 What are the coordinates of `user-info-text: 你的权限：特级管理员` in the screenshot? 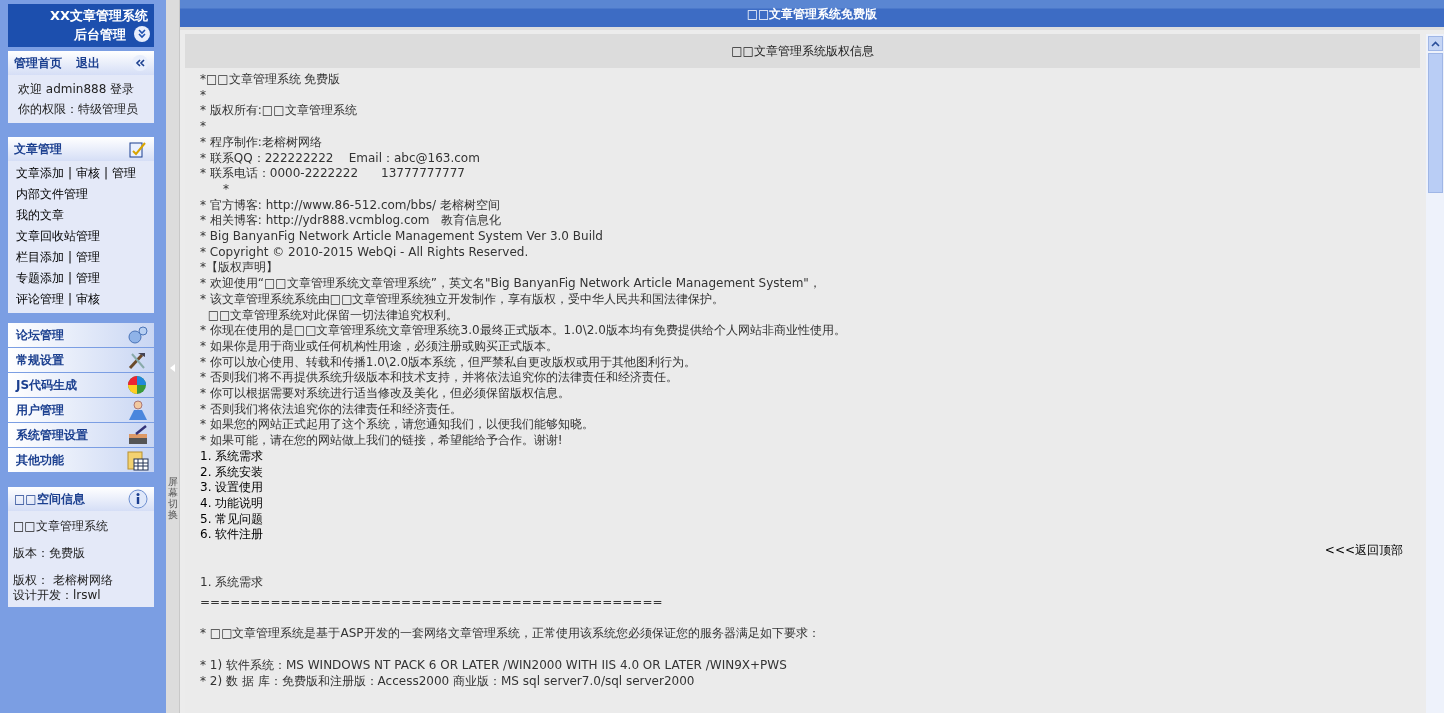 It's located at (78, 109).